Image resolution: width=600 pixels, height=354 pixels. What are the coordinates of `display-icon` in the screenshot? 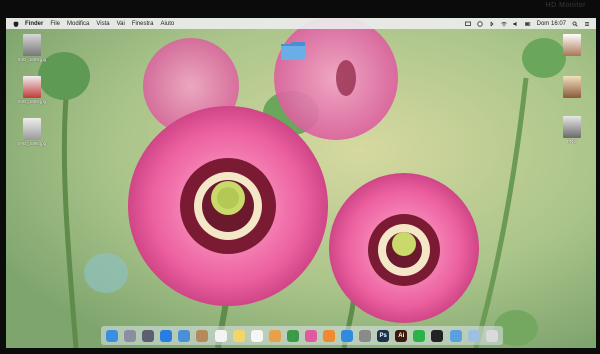 It's located at (467, 24).